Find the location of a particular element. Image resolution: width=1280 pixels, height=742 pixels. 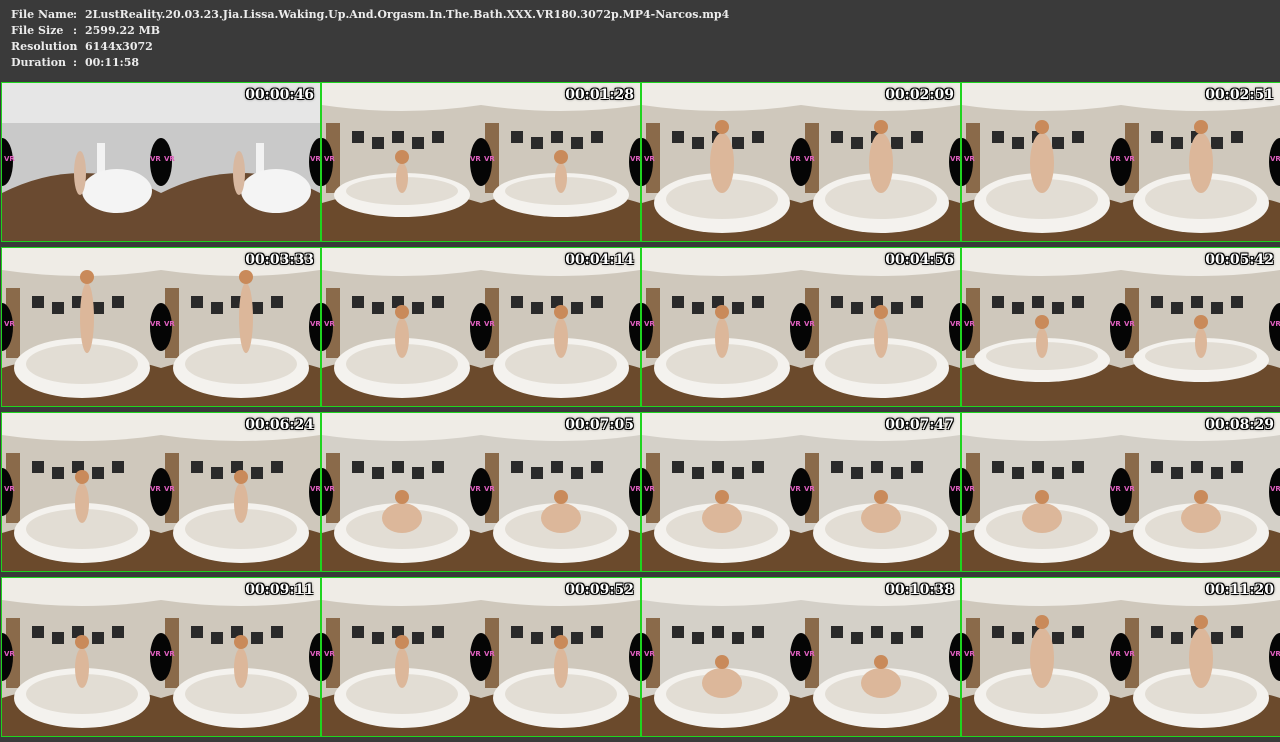

file-size-row: File Size:2599.22 MB is located at coordinates (85, 32).